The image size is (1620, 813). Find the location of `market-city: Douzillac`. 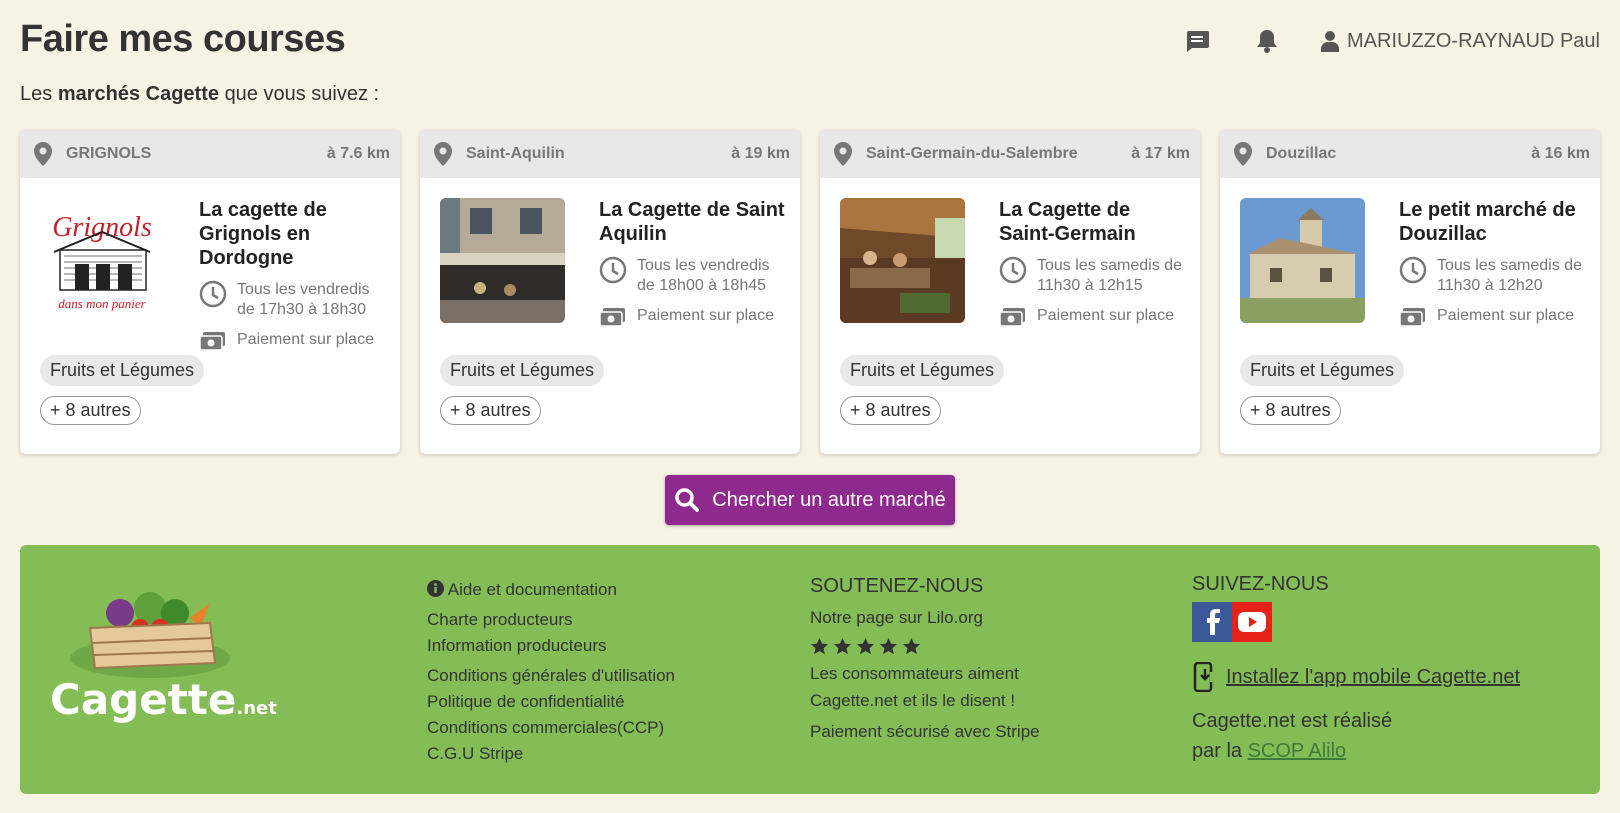

market-city: Douzillac is located at coordinates (1301, 153).